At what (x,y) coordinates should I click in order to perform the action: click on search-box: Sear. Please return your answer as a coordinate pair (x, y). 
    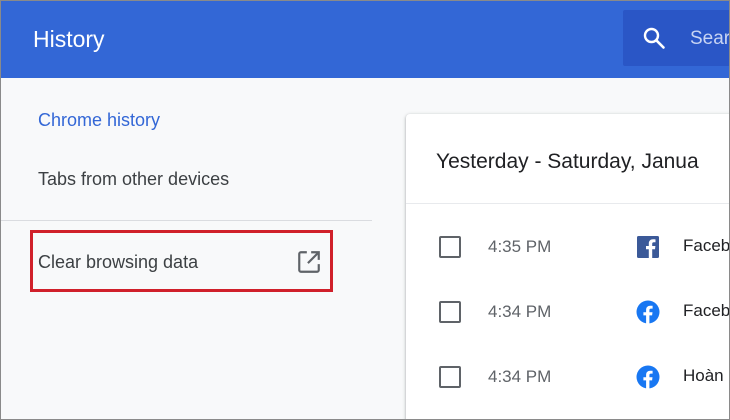
    Looking at the image, I should click on (676, 38).